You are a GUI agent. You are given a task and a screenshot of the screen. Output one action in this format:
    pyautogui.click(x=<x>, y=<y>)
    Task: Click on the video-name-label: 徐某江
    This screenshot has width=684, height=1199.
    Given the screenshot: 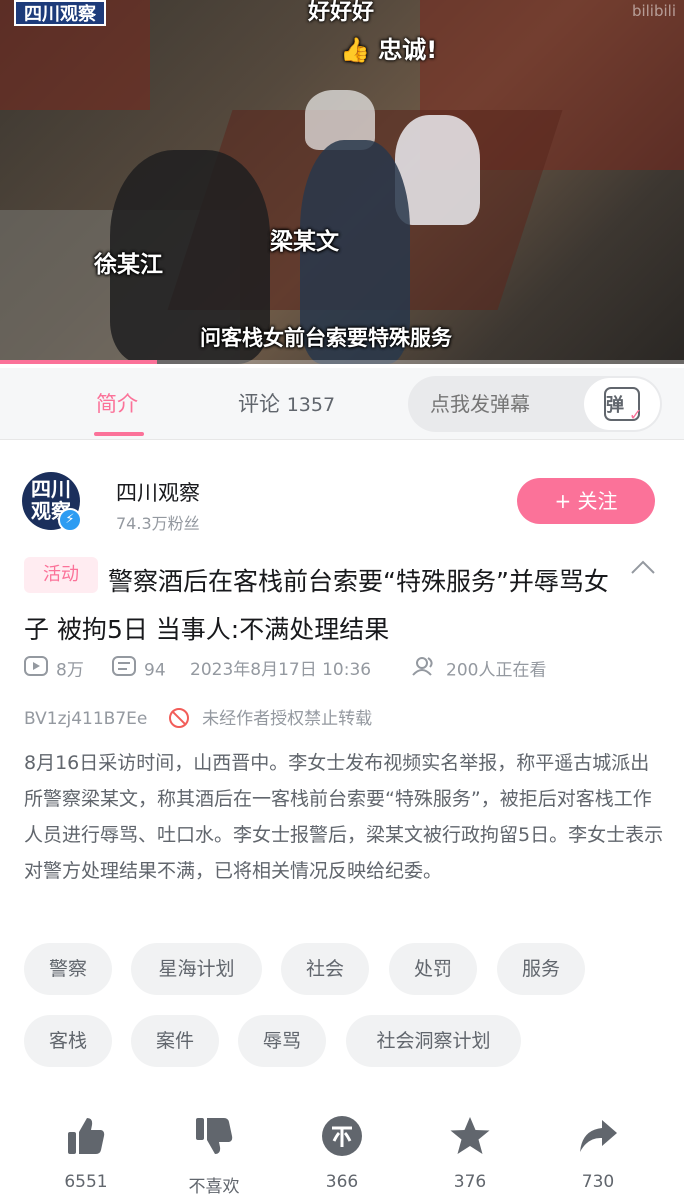 What is the action you would take?
    pyautogui.click(x=128, y=265)
    